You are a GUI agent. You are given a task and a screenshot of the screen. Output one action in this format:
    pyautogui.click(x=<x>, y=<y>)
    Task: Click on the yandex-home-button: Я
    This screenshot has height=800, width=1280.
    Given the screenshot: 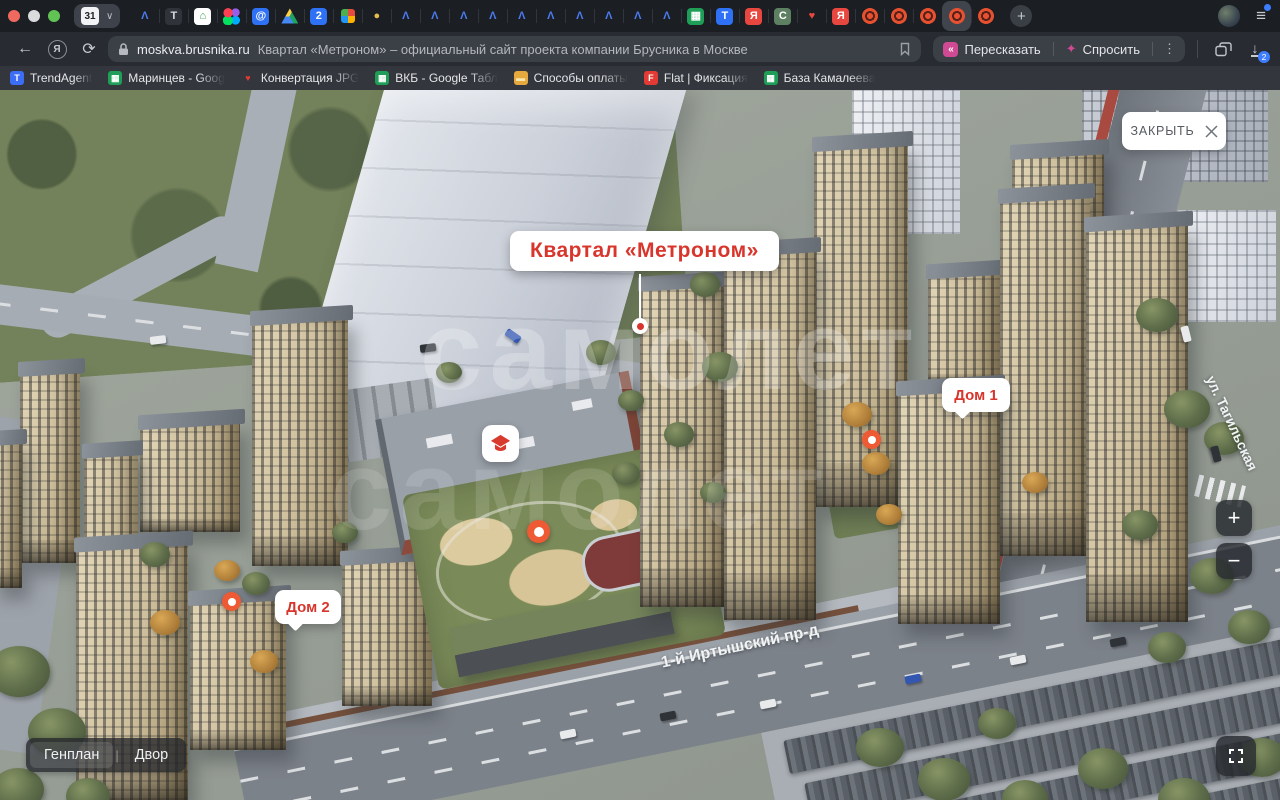 What is the action you would take?
    pyautogui.click(x=57, y=49)
    